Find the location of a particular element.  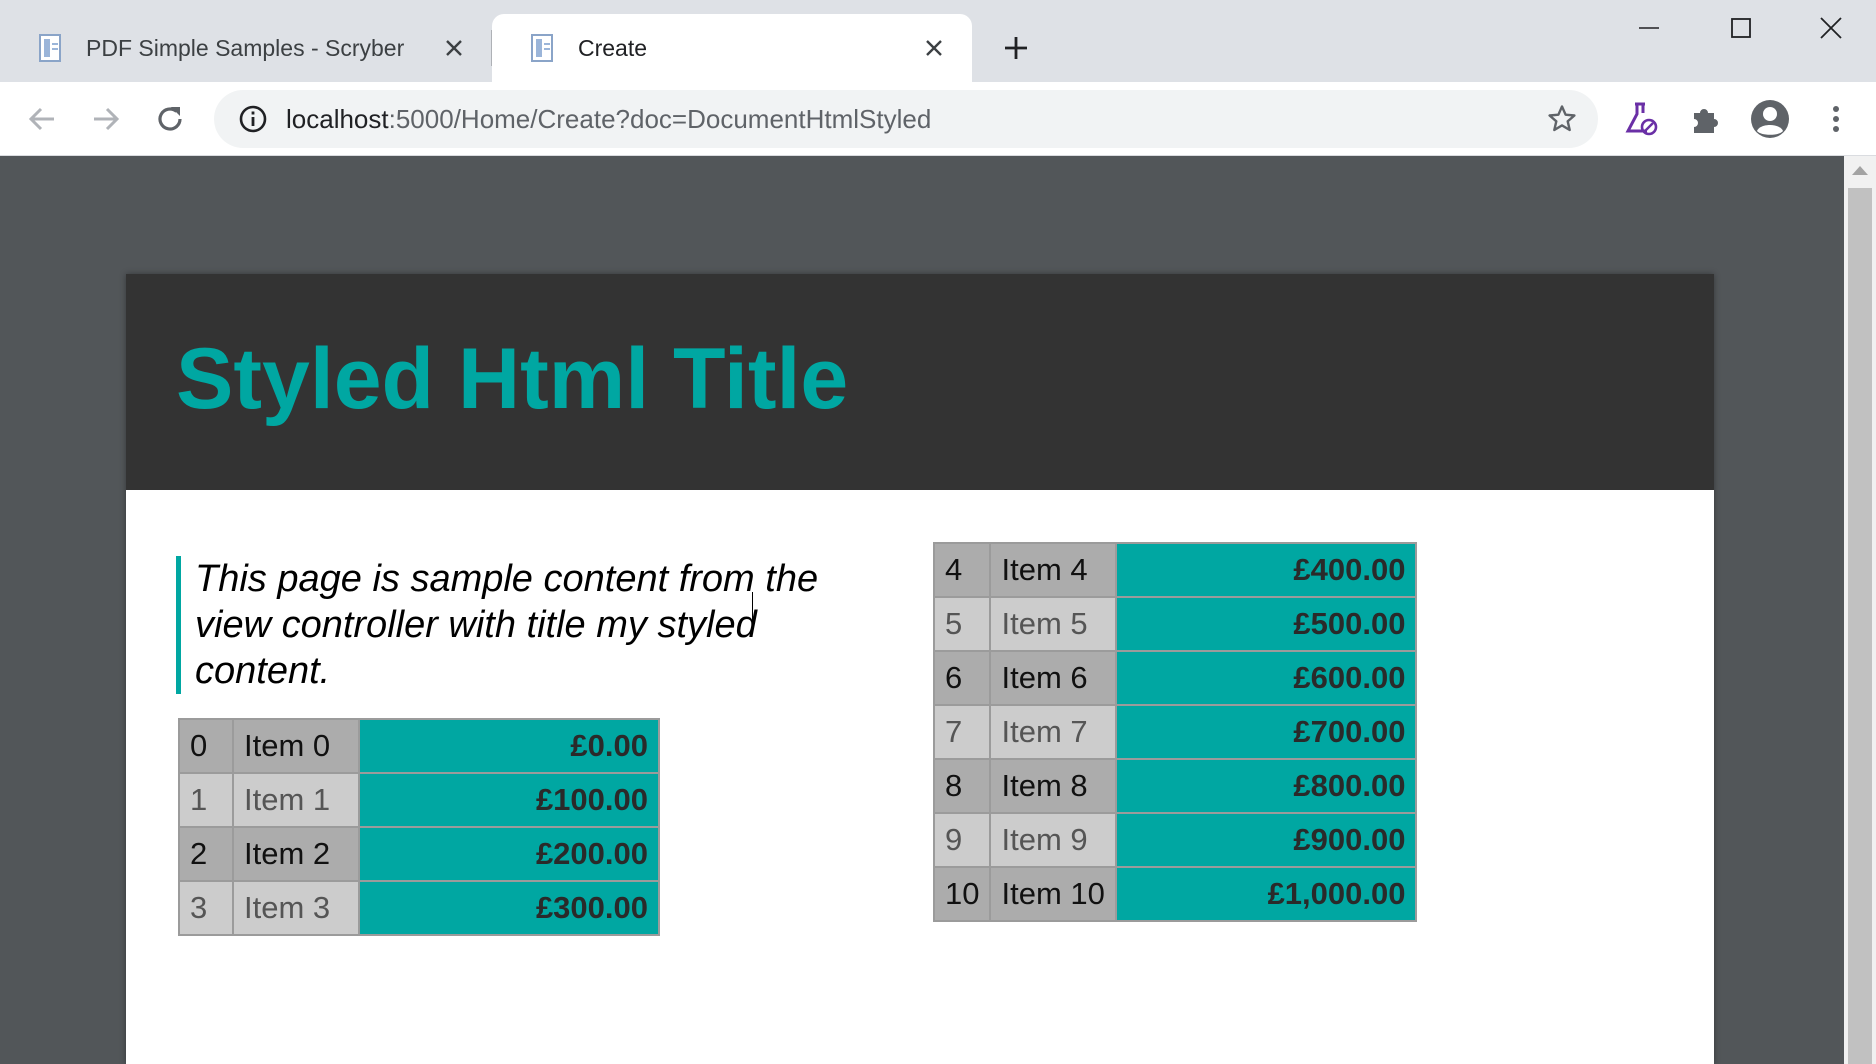

plus-icon is located at coordinates (1016, 48).